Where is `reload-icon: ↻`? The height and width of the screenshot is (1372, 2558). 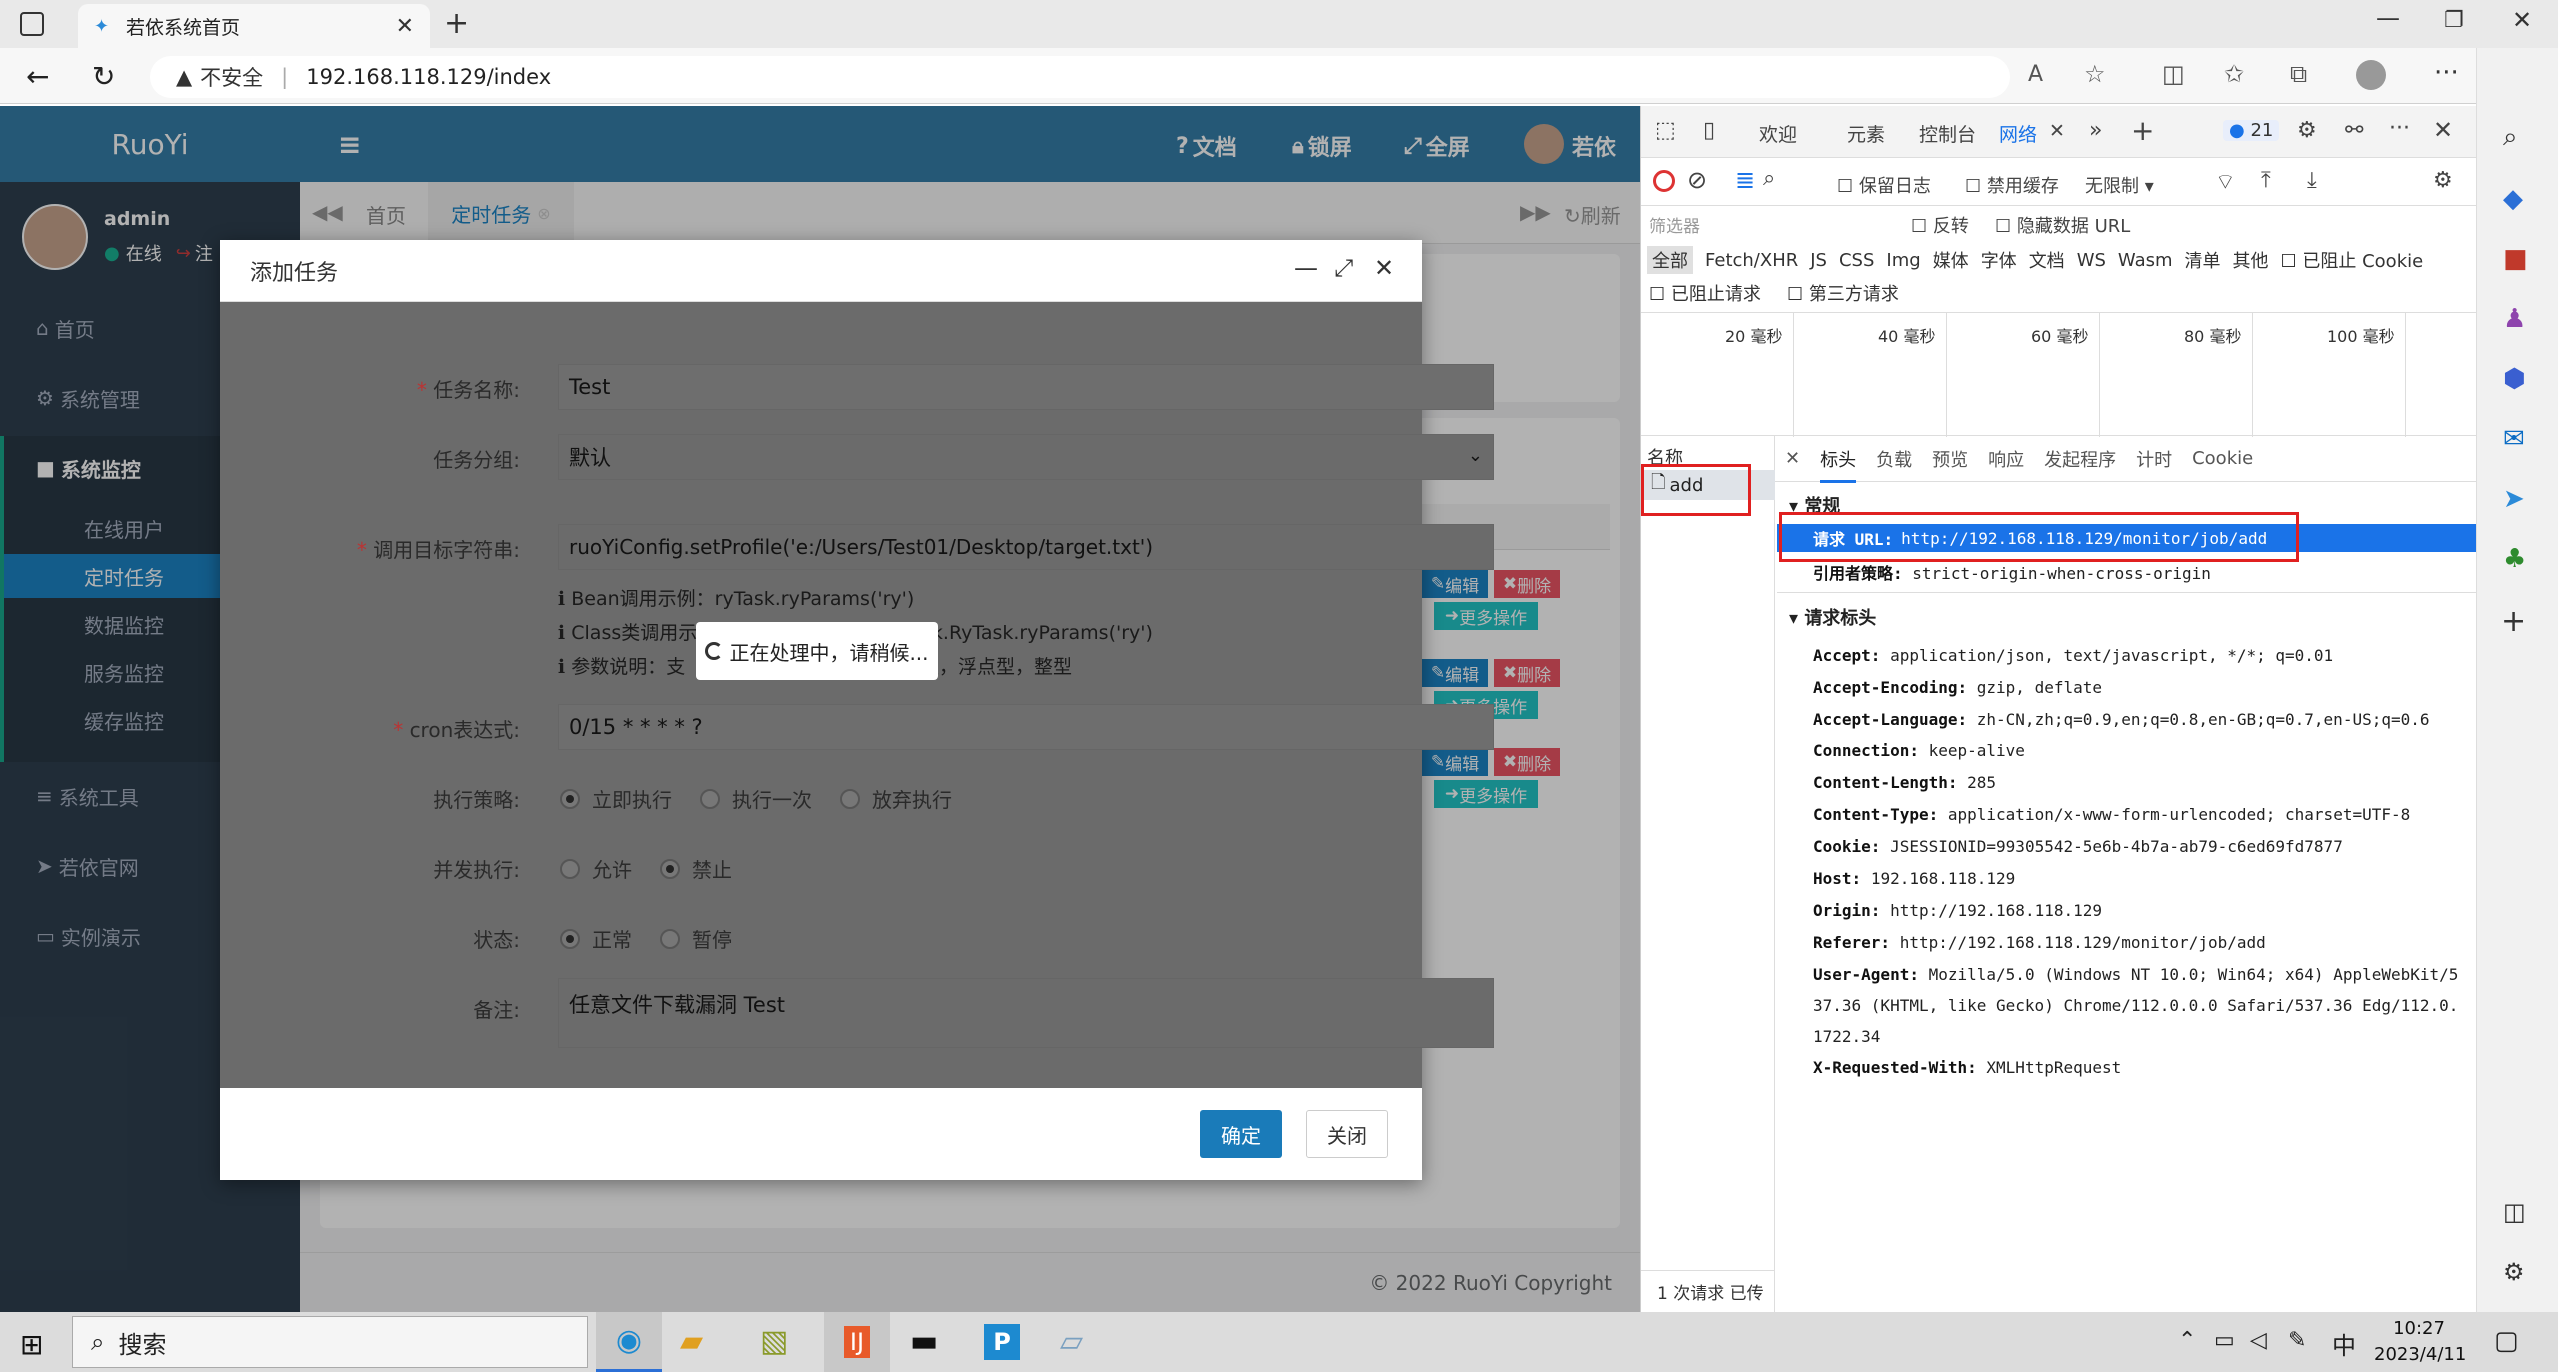 reload-icon: ↻ is located at coordinates (103, 76).